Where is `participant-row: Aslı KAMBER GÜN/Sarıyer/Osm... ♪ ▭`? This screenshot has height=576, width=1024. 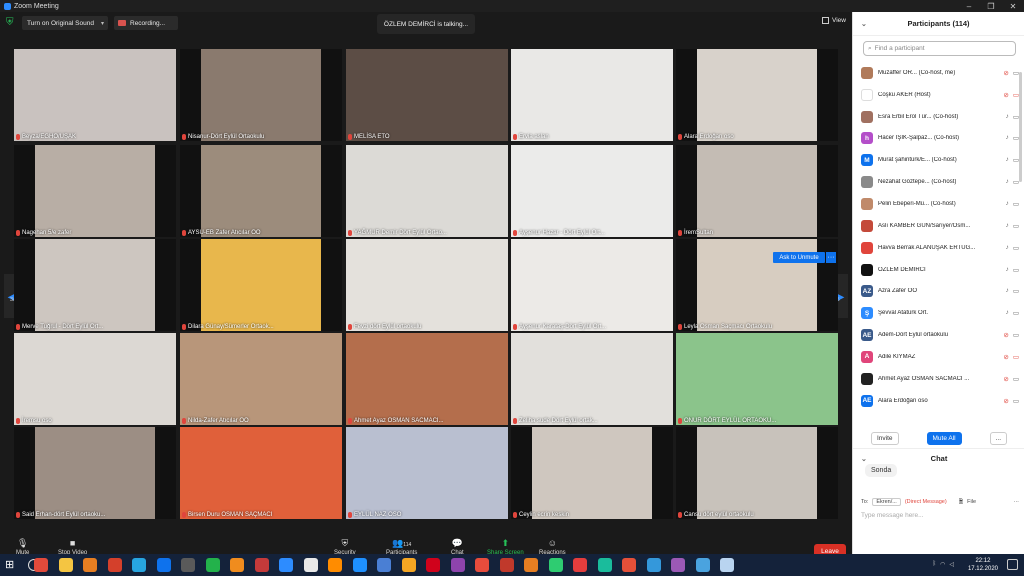 participant-row: Aslı KAMBER GÜN/Sarıyer/Osm... ♪ ▭ is located at coordinates (940, 226).